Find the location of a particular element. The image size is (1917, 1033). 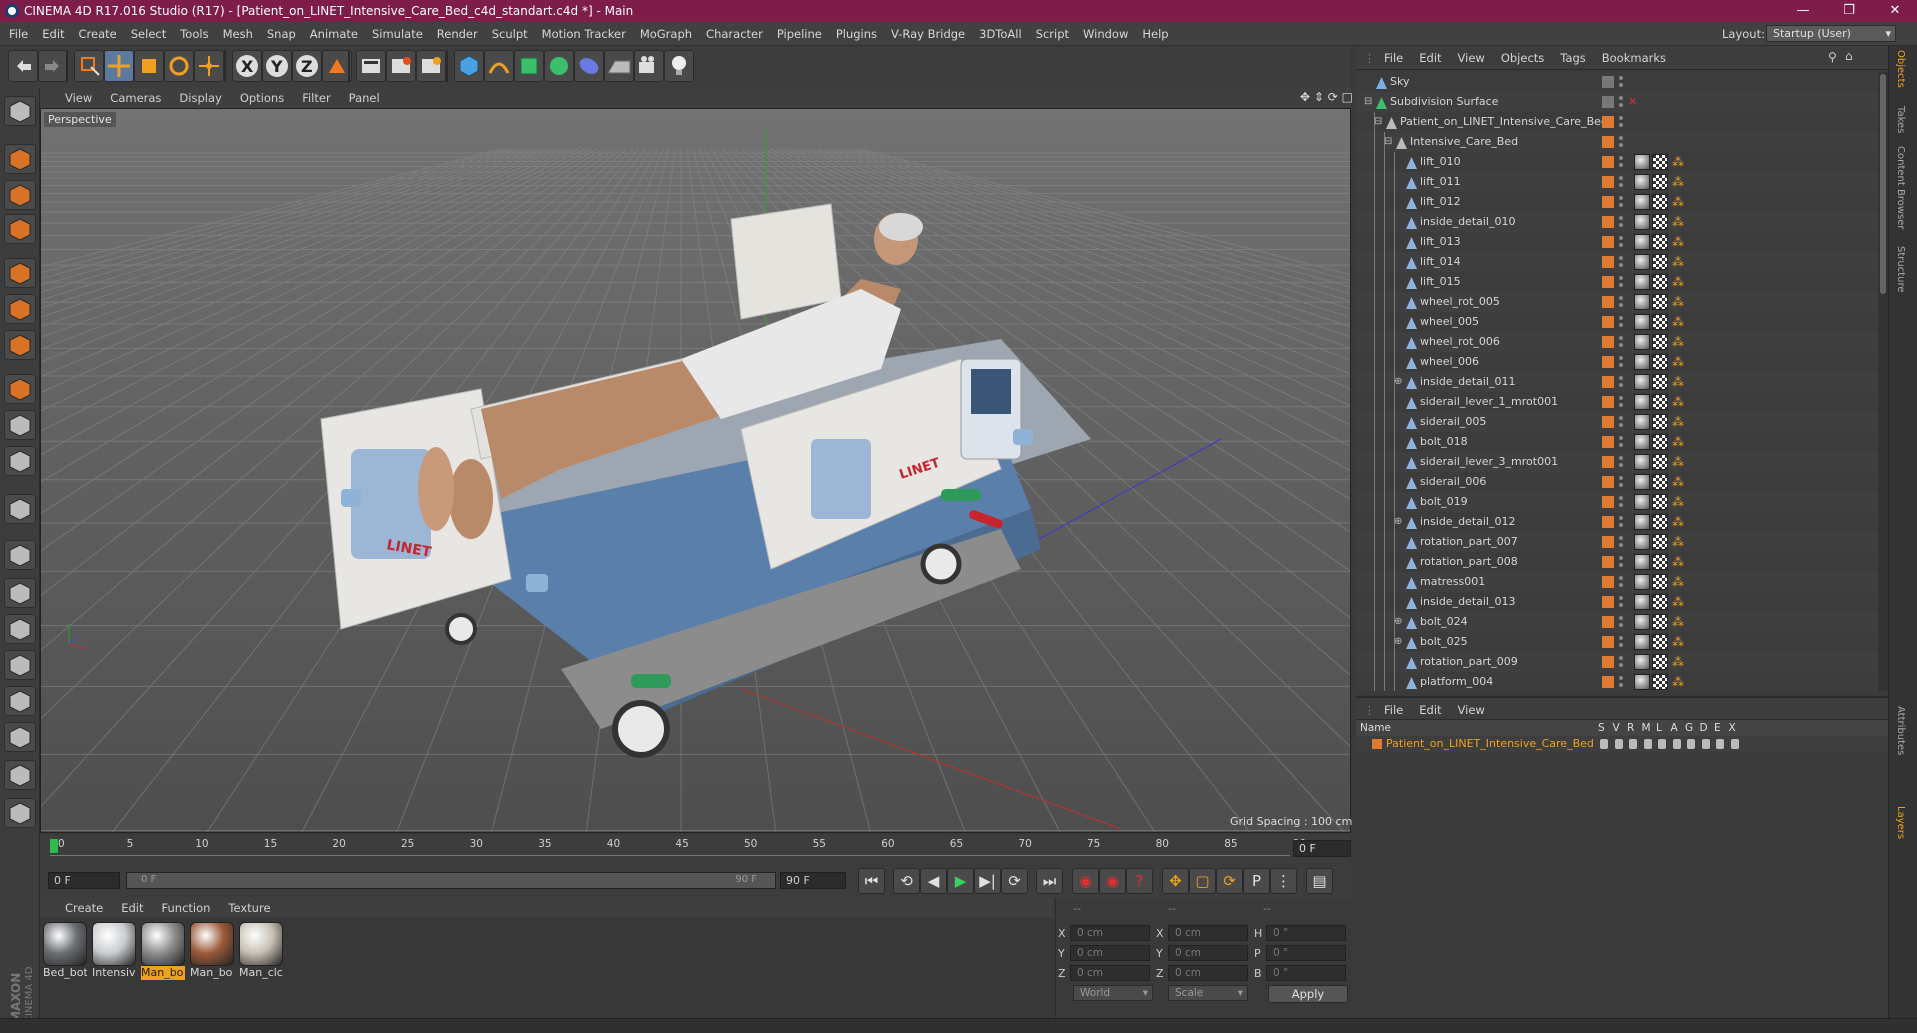

object-row: platform_004 ⁂ is located at coordinates (1622, 681).